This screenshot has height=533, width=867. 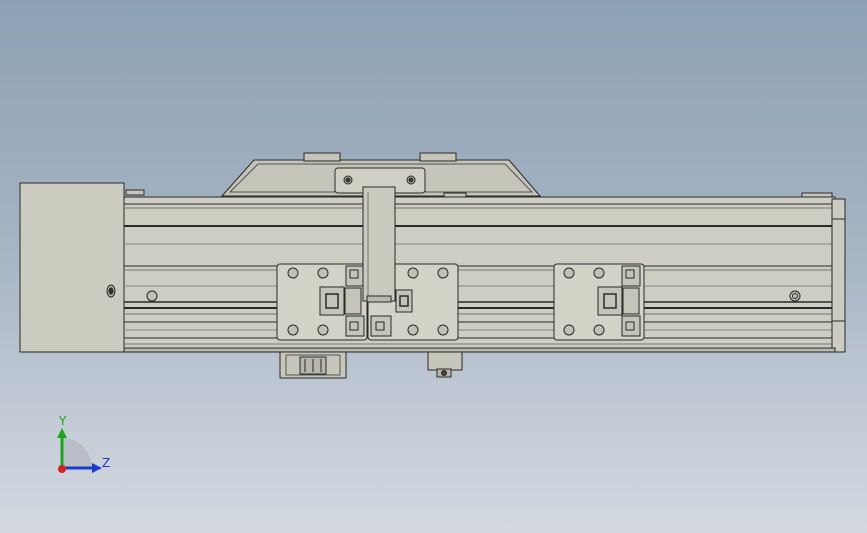 I want to click on motor-block, so click(x=72, y=267).